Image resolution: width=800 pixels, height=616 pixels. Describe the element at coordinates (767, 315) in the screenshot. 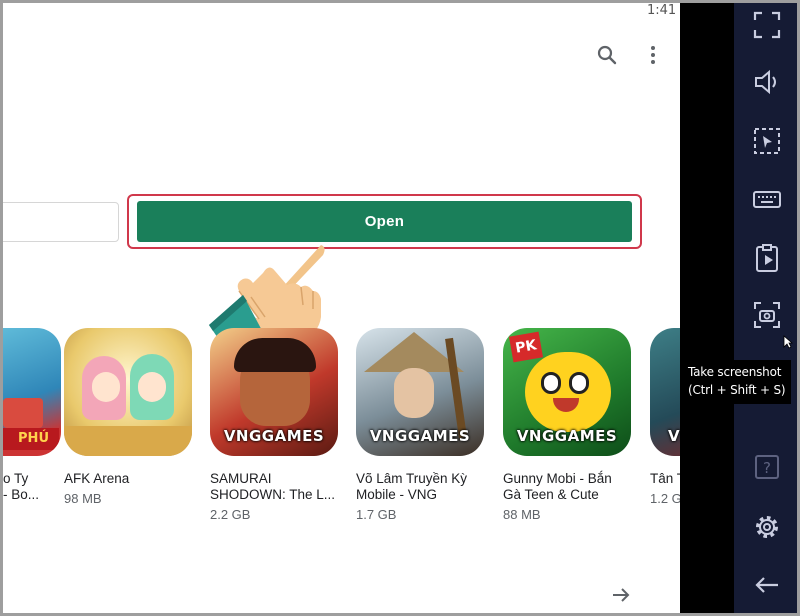

I see `screenshot-icon` at that location.